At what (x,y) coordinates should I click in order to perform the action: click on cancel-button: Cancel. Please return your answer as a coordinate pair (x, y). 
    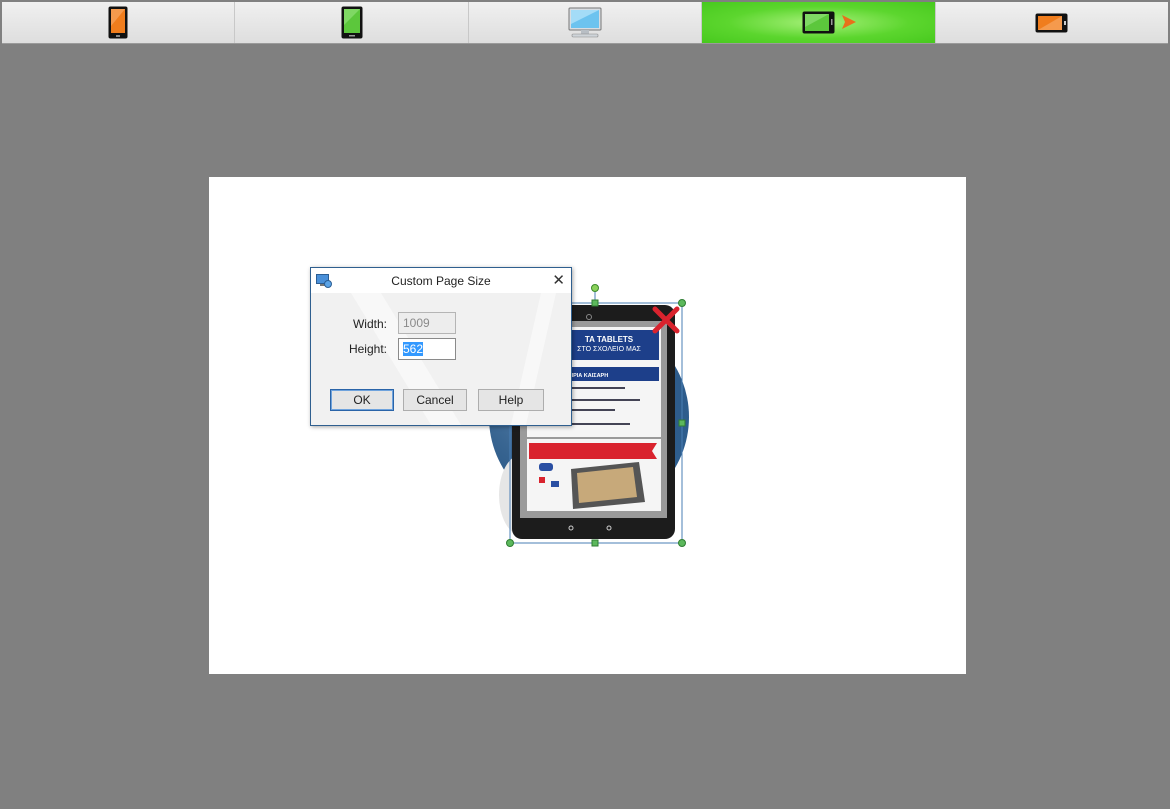
    Looking at the image, I should click on (435, 400).